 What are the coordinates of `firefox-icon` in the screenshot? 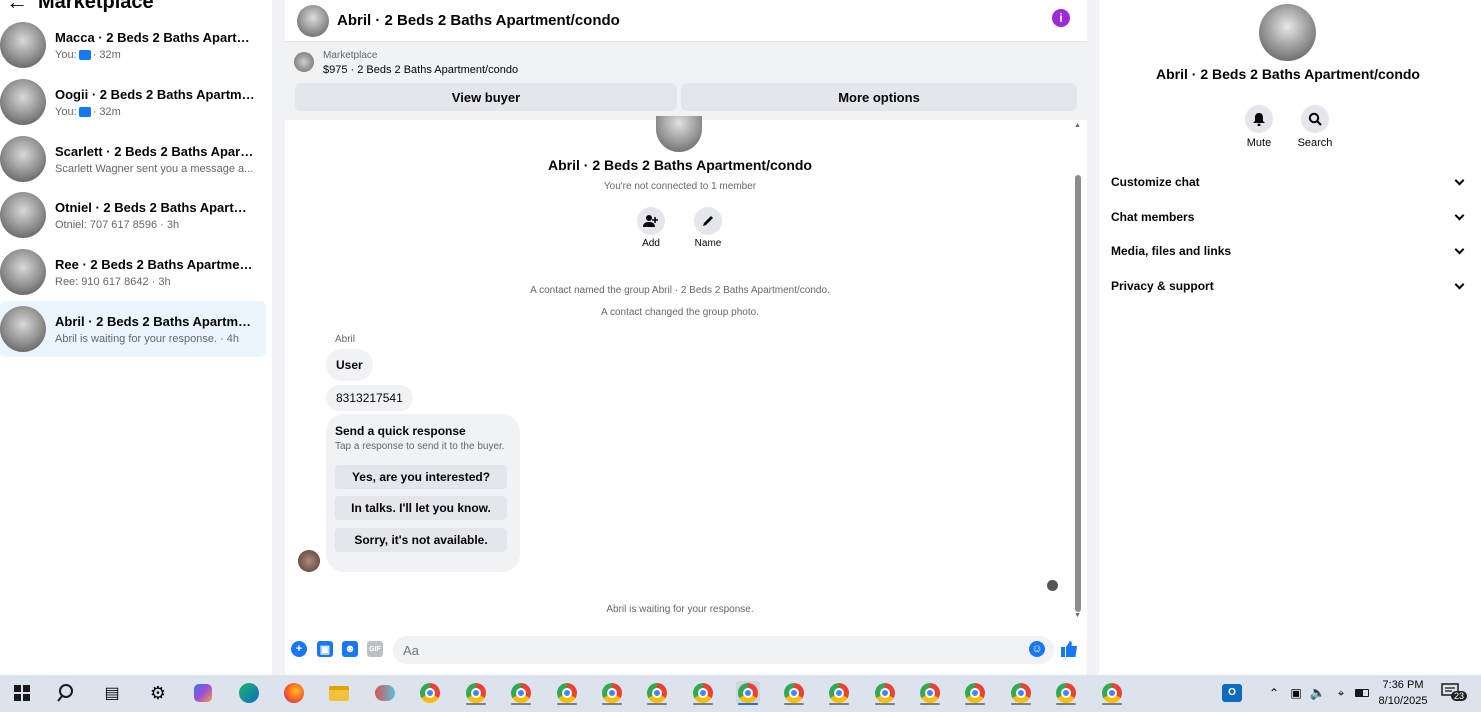 It's located at (294, 693).